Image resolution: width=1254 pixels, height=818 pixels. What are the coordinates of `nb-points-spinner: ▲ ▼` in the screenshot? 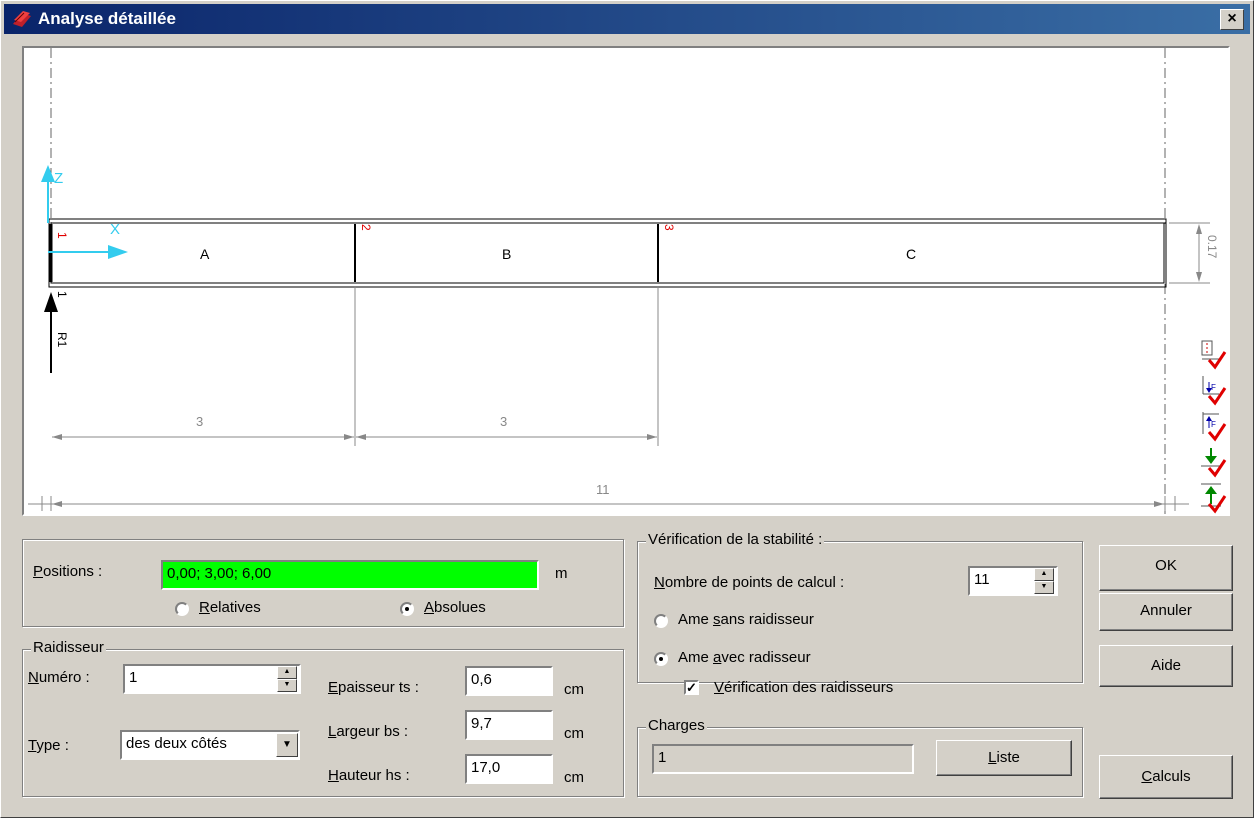 It's located at (1044, 581).